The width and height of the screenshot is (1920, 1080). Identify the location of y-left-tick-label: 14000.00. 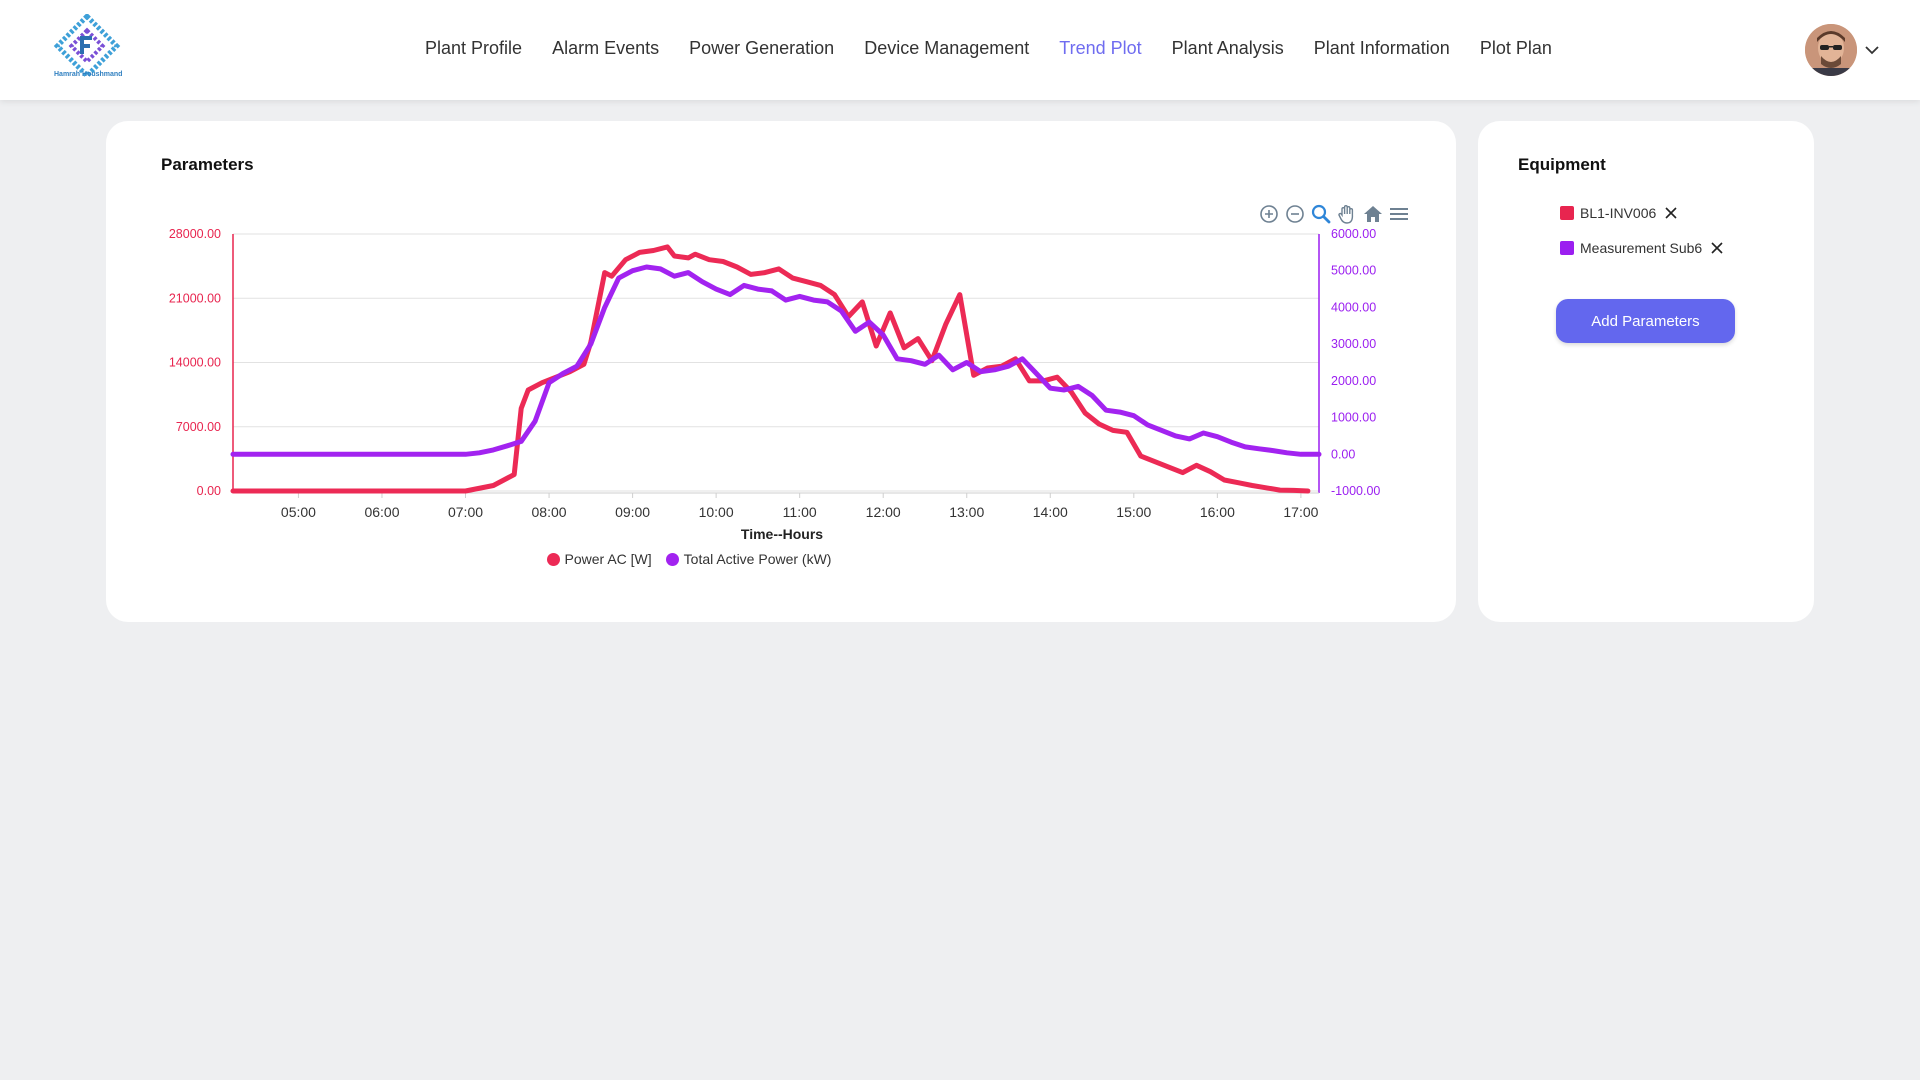
(195, 363).